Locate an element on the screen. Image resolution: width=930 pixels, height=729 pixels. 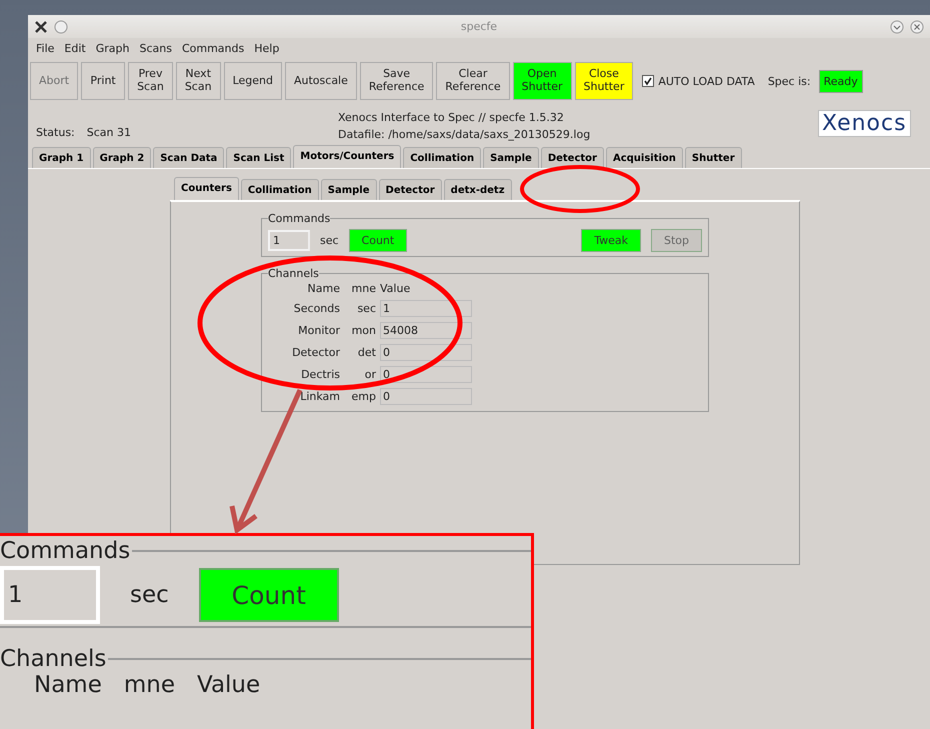
tab: Scan Data is located at coordinates (188, 157).